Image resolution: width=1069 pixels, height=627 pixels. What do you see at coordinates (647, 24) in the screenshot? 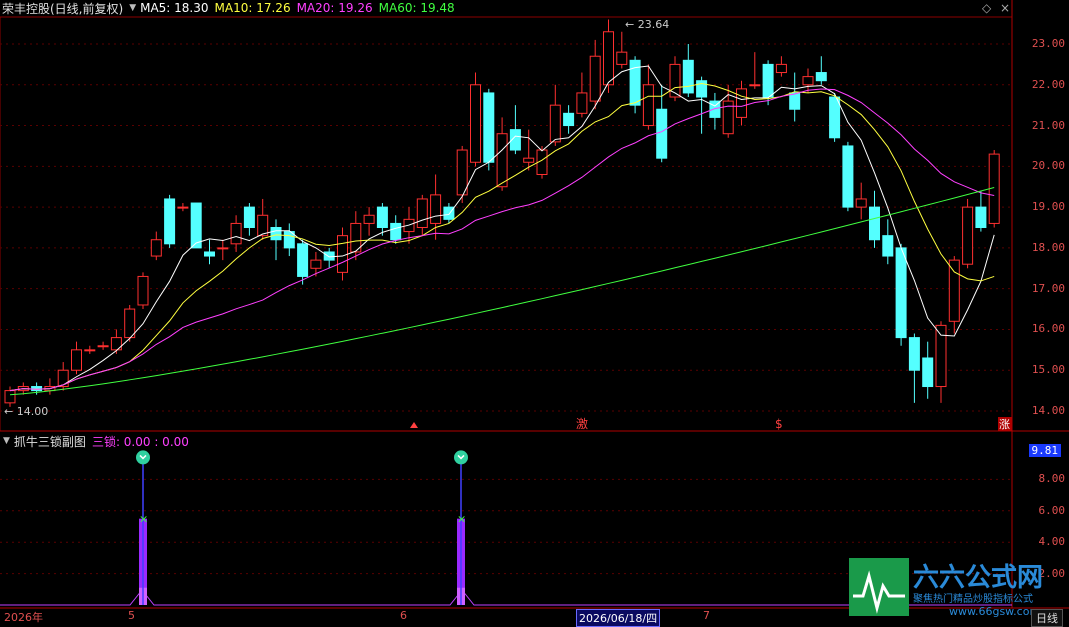
I see `high-annotation: ← 23.64` at bounding box center [647, 24].